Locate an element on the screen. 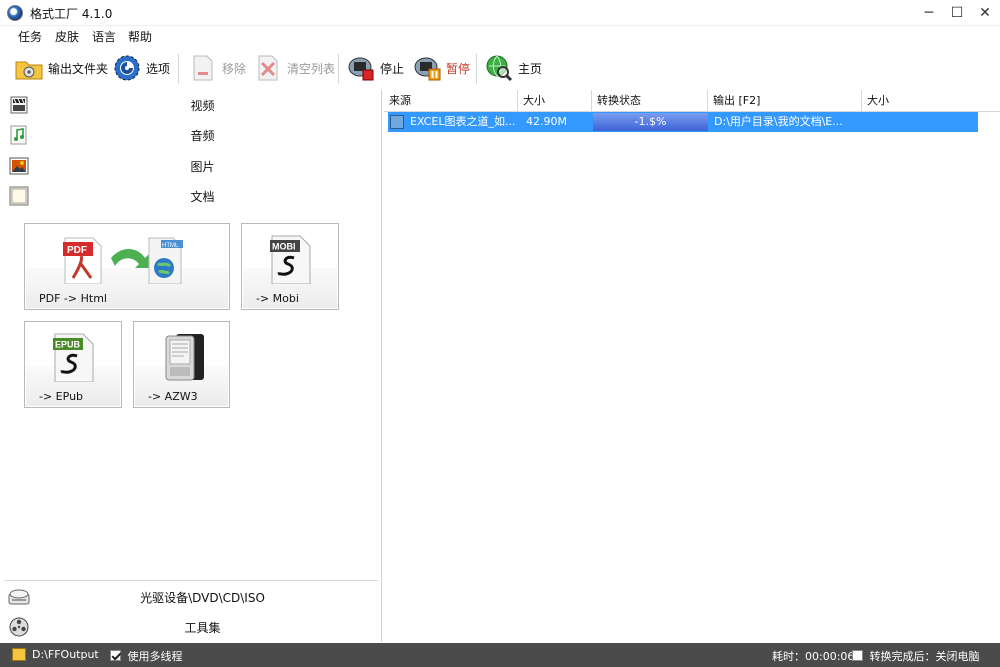 Image resolution: width=1000 pixels, height=667 pixels. task-table-header: 来源 大小 转换状态 输出 [F2] 大小 is located at coordinates (692, 101).